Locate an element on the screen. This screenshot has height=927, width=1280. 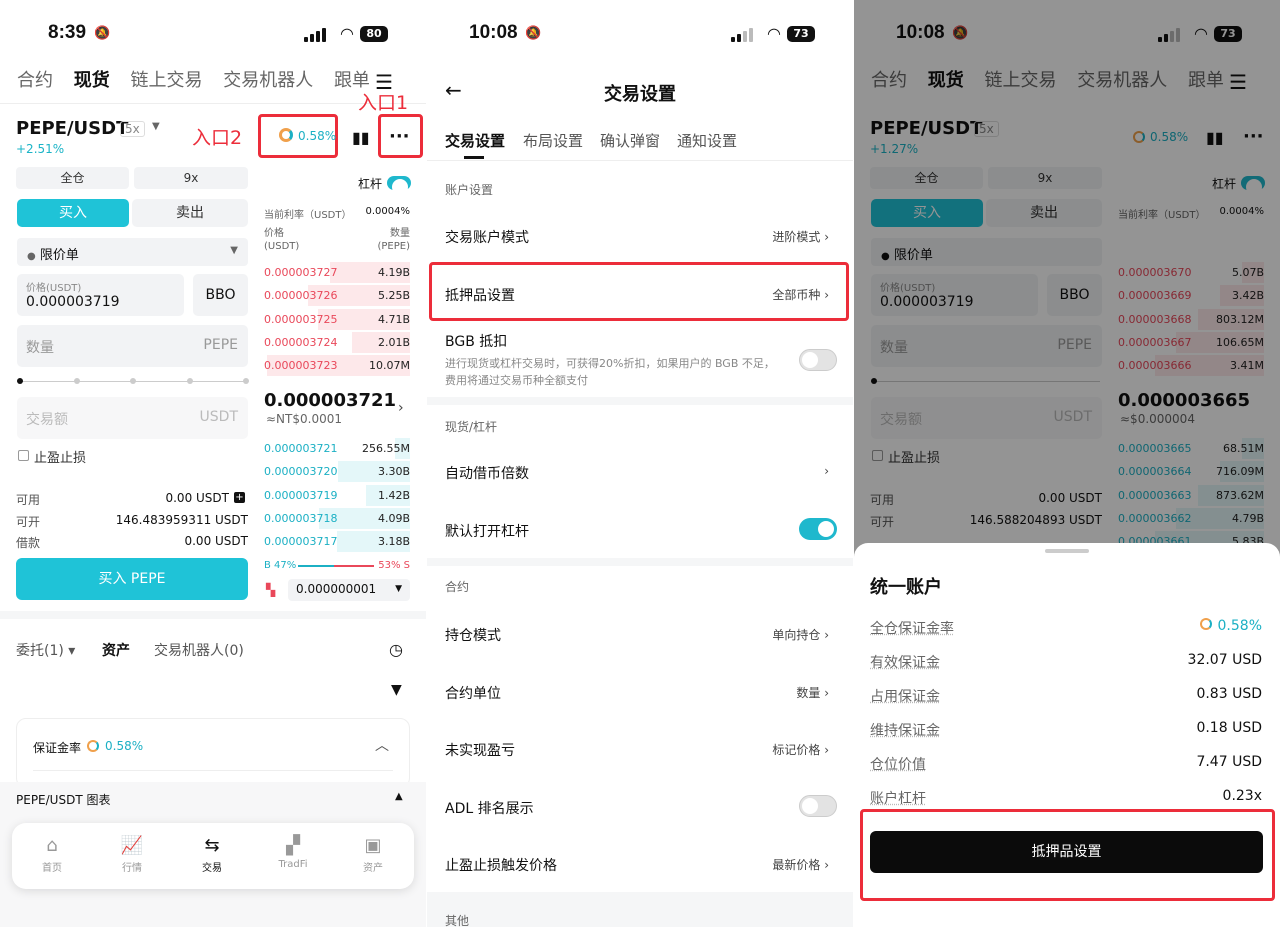
nav-tradfi: ▞ TradFi is located at coordinates (293, 852).